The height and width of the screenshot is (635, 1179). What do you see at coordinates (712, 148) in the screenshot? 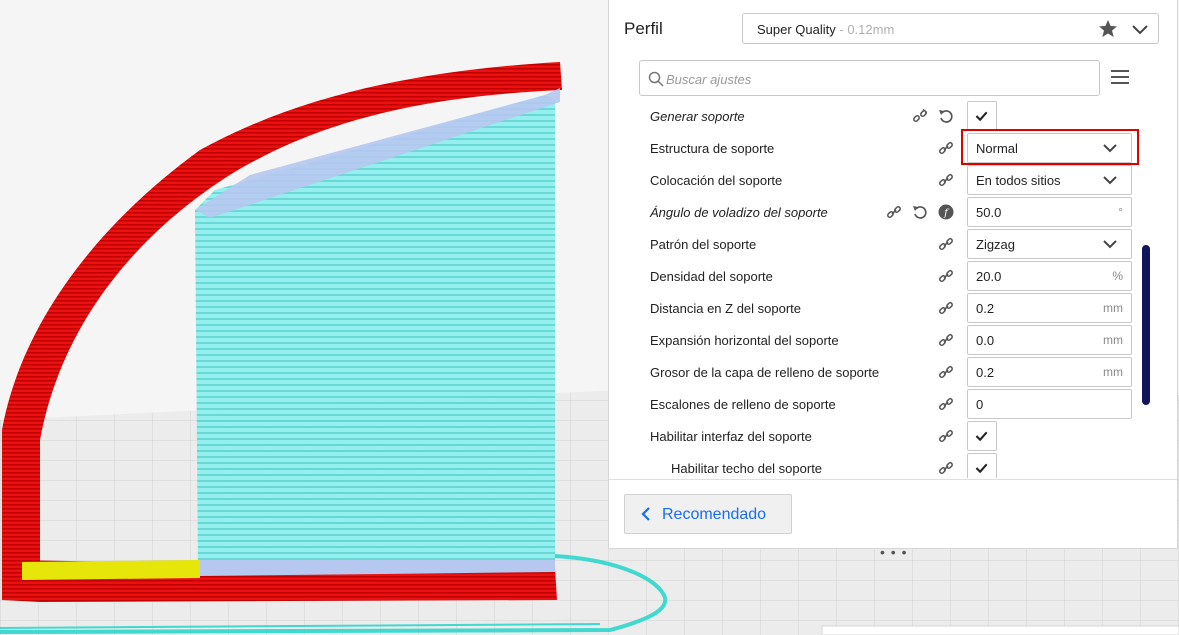
I see `setting-label: Estructura de soporte` at bounding box center [712, 148].